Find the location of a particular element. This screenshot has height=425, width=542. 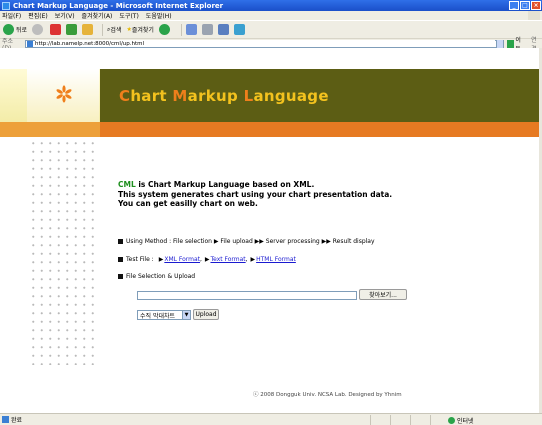

menu-view: 보기(V) is located at coordinates (65, 15).